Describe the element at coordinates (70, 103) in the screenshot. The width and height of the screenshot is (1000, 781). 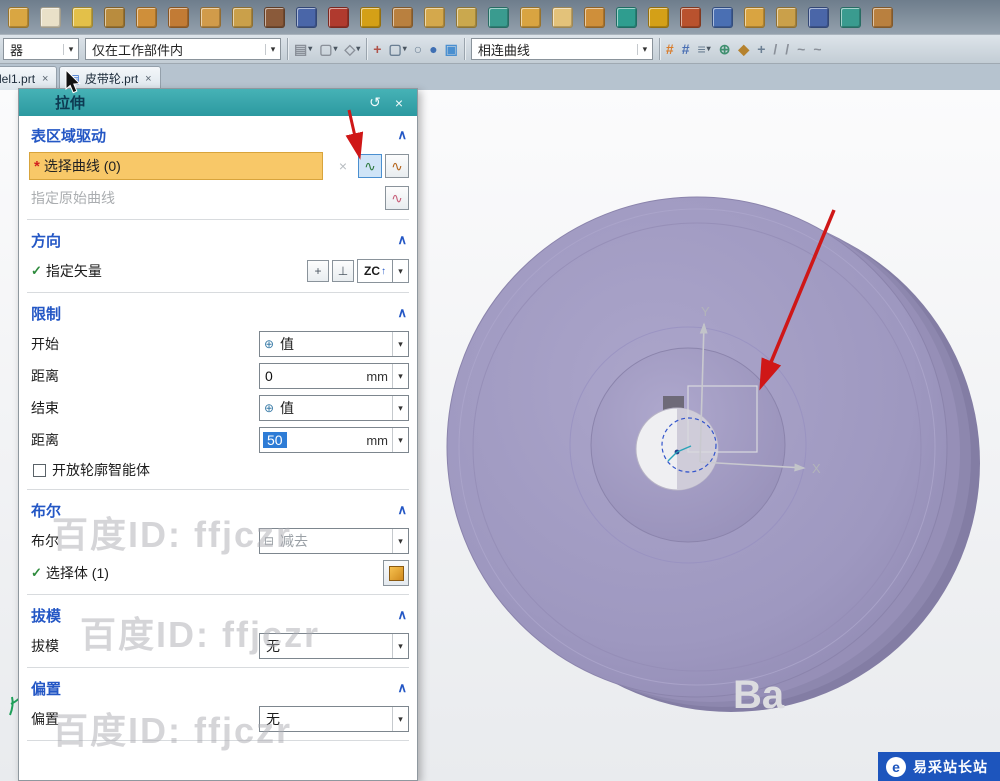
I see `dialog-title: 拉伸` at that location.